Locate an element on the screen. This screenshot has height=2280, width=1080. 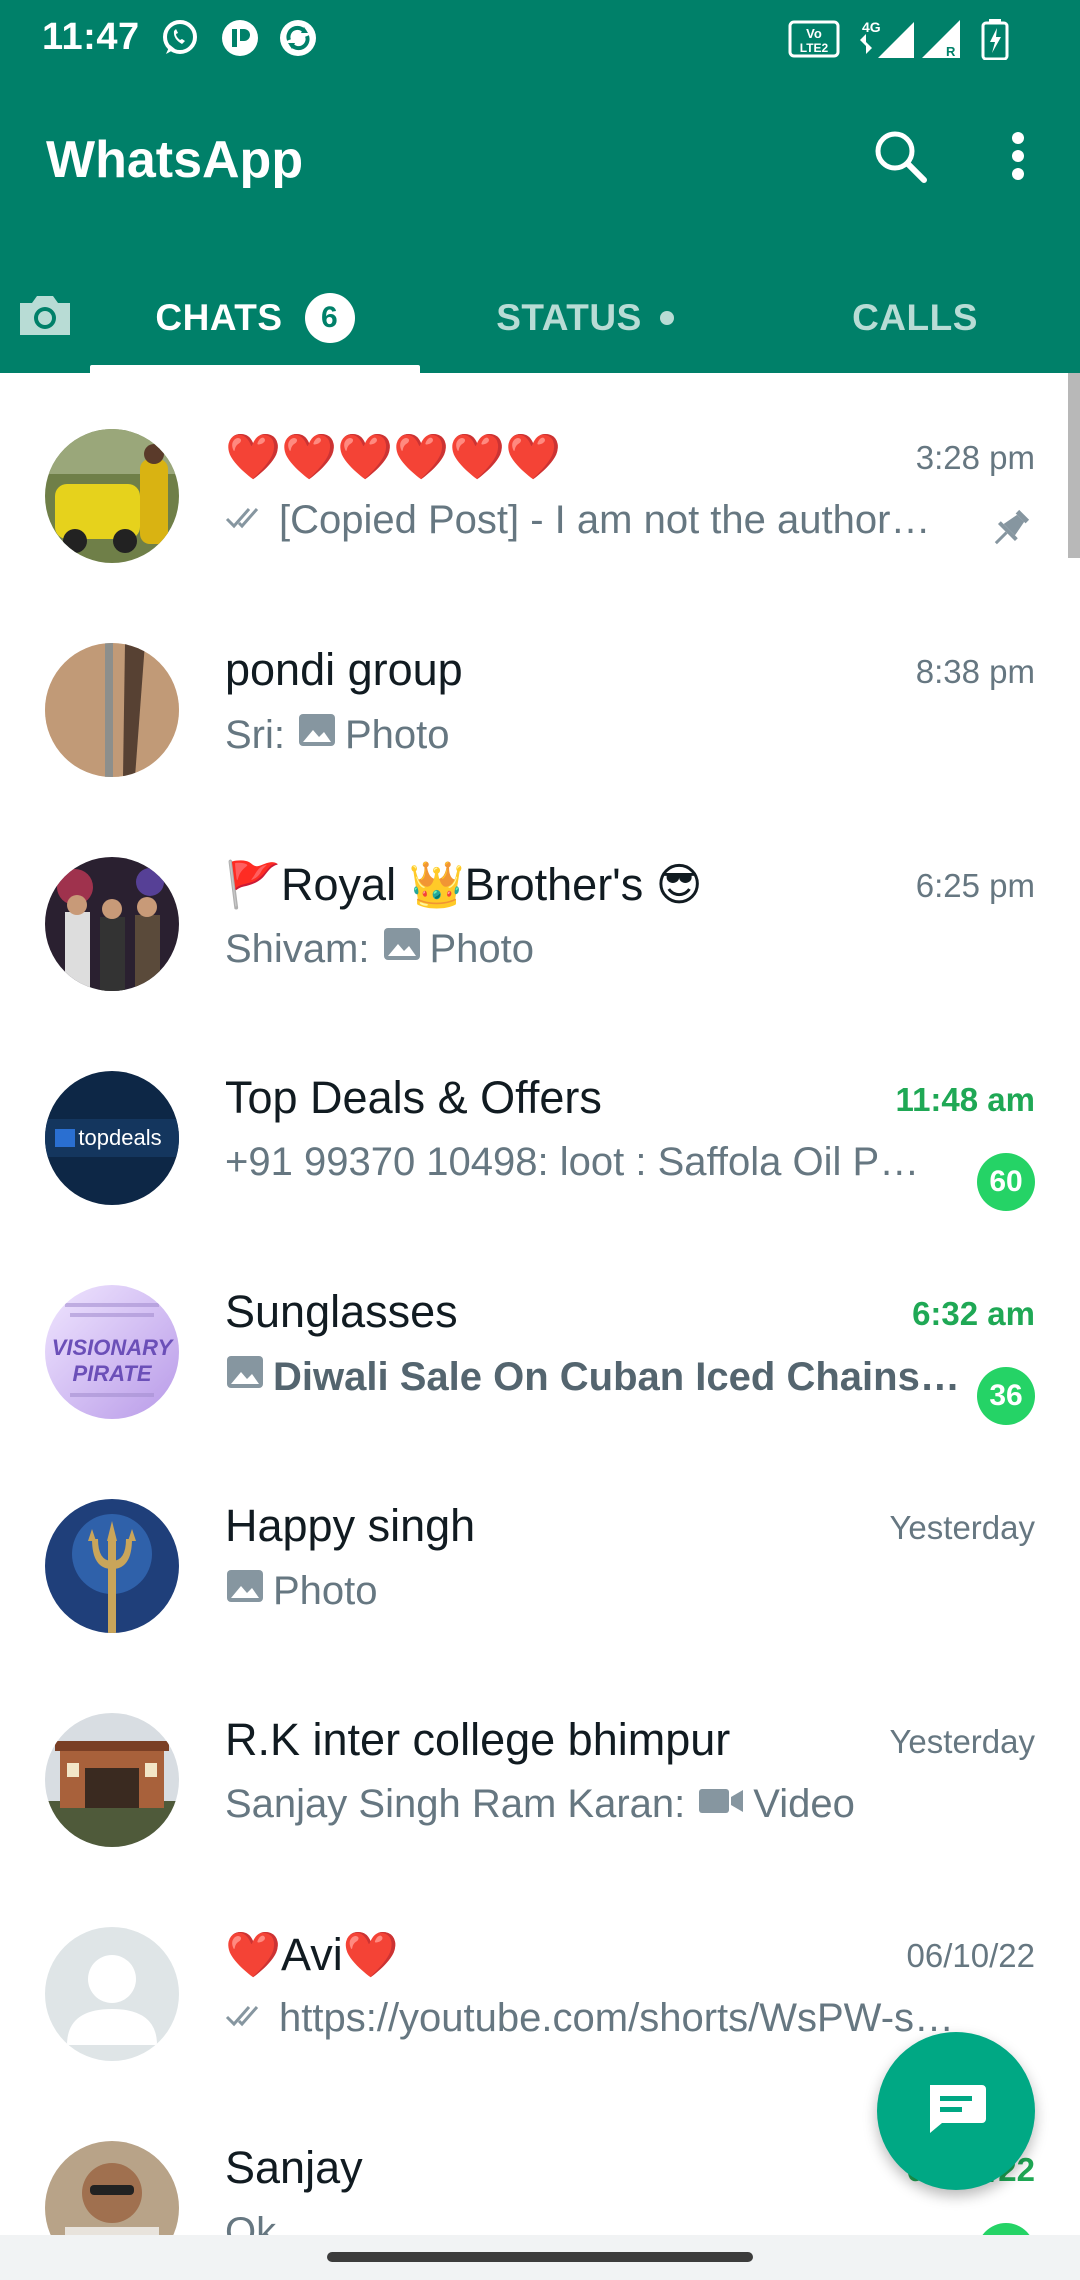
avatar-logo-text: PIRATE is located at coordinates (112, 1373).